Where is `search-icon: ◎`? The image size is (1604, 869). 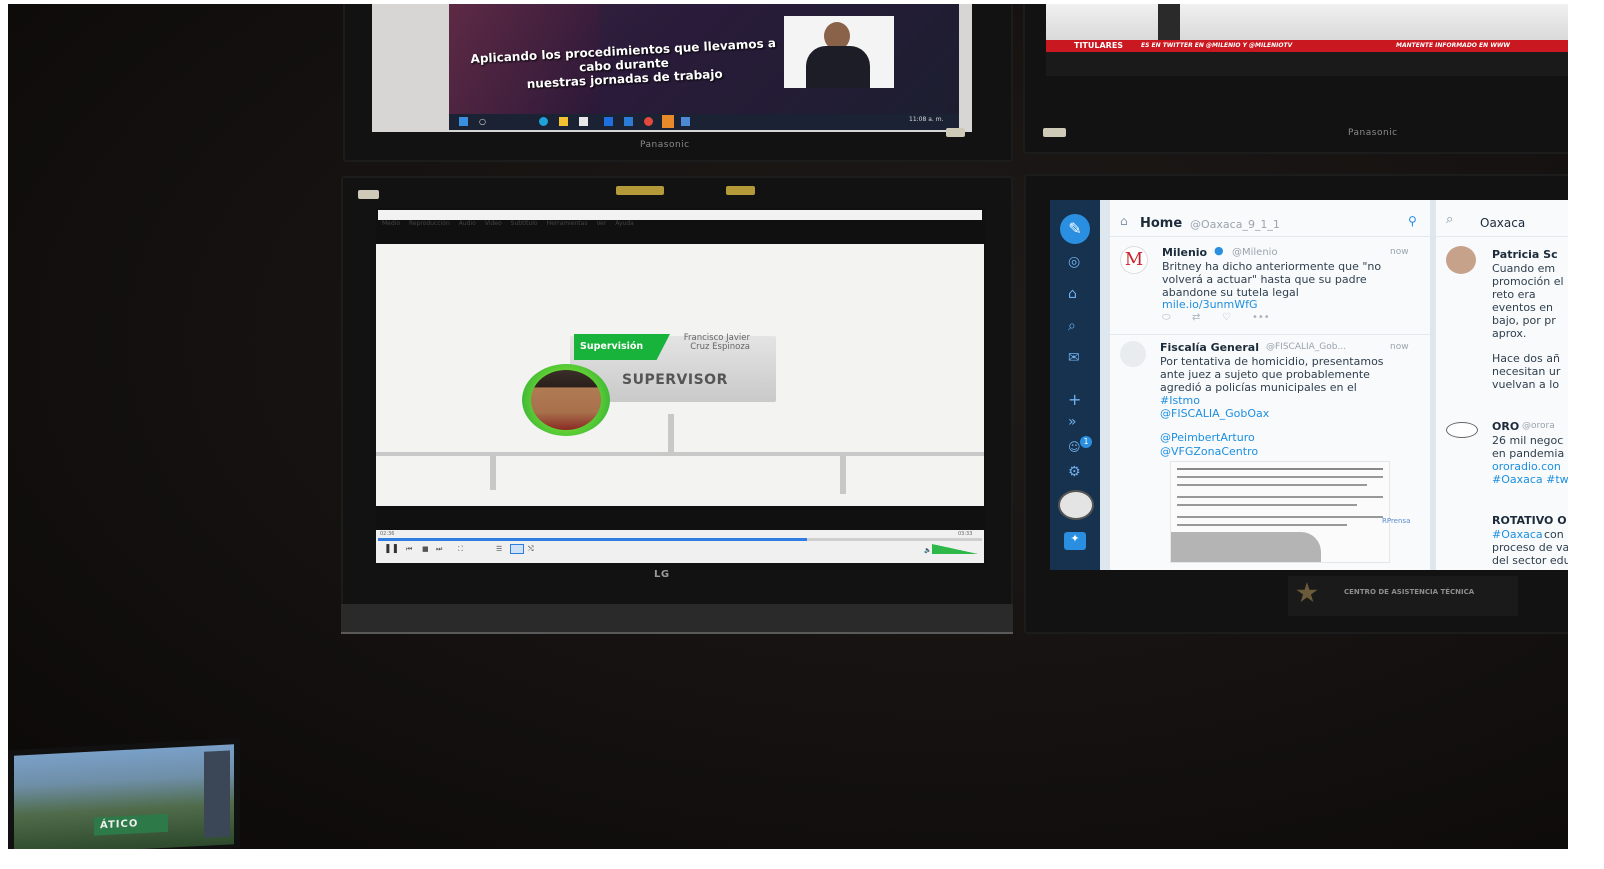
search-icon: ◎ is located at coordinates (1074, 262).